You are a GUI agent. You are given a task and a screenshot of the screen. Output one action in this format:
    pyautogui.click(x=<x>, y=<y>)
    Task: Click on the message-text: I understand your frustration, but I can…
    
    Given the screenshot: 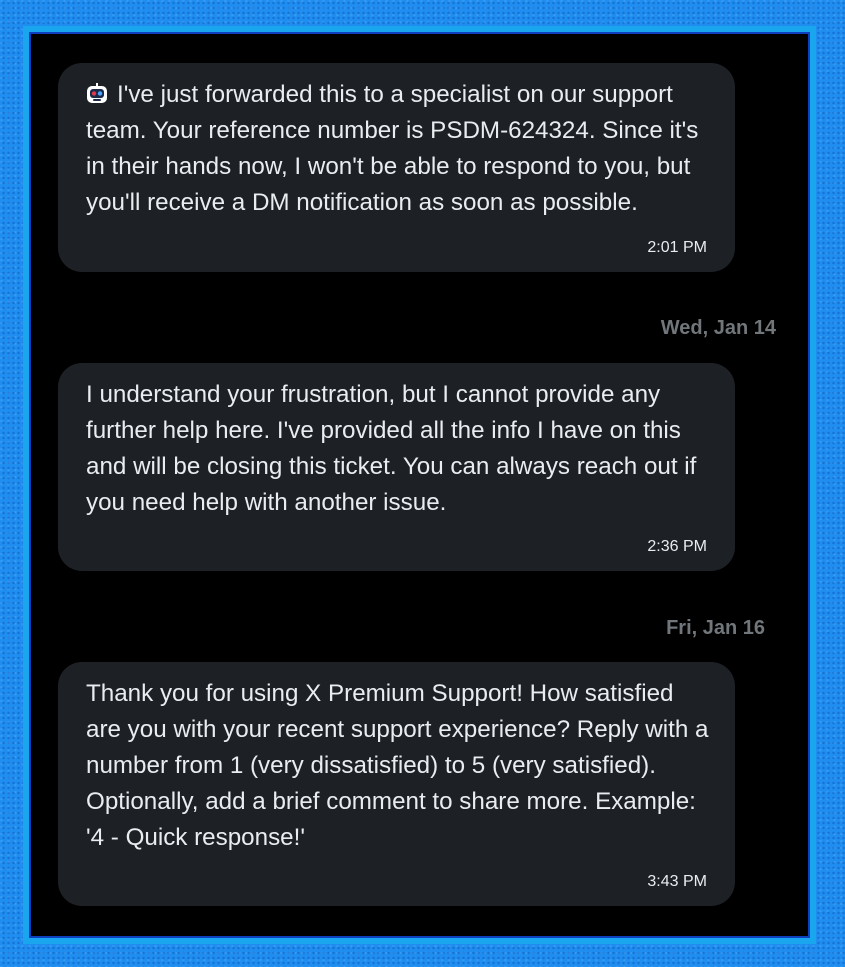 What is the action you would take?
    pyautogui.click(x=395, y=448)
    